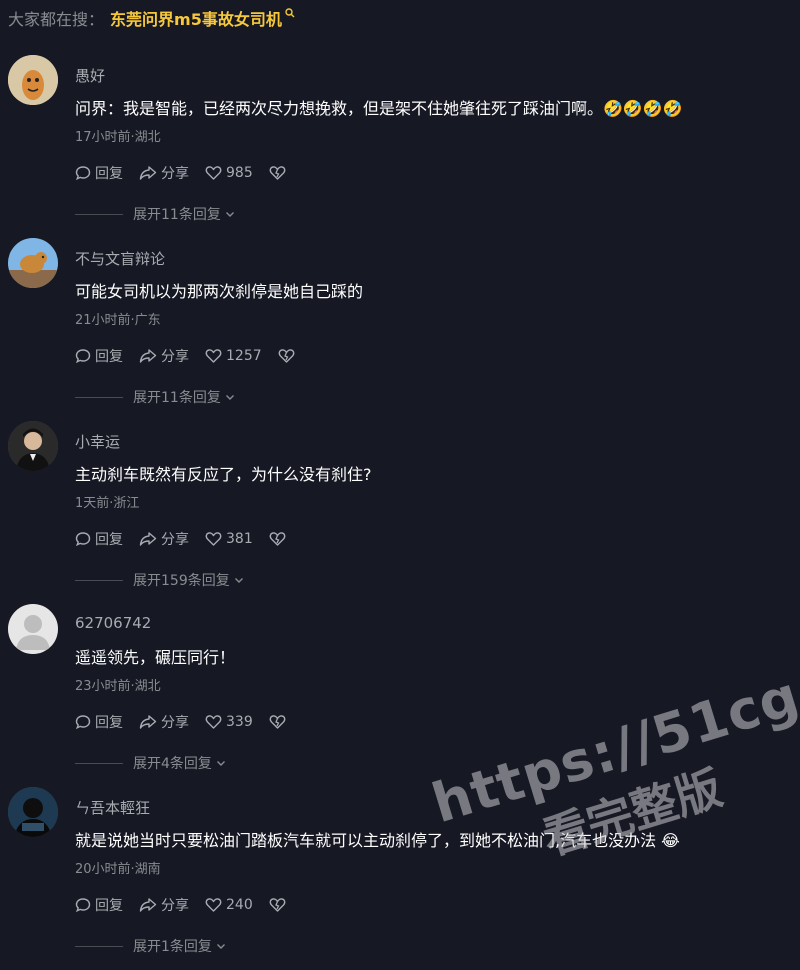 This screenshot has height=970, width=800. I want to click on like-count: 381, so click(239, 539).